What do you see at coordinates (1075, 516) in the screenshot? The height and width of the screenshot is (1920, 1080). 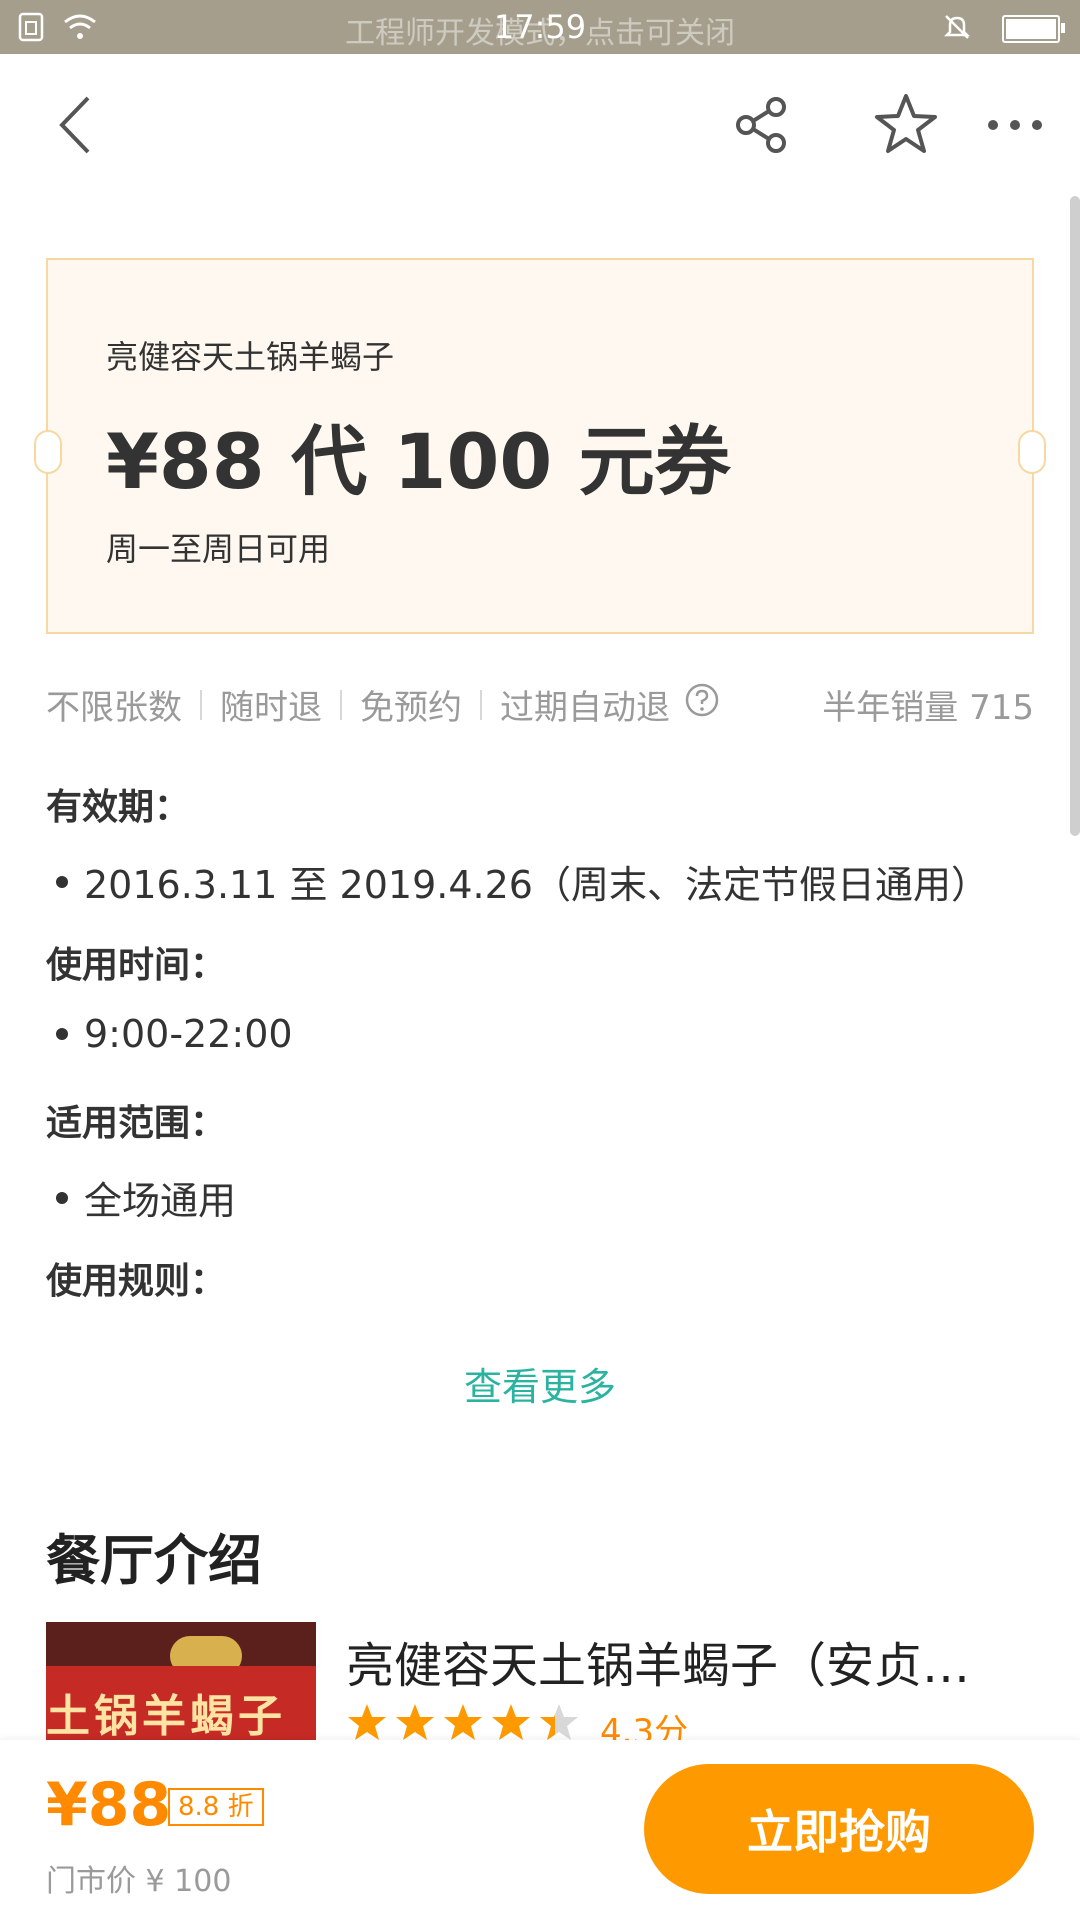 I see `scrollbar` at bounding box center [1075, 516].